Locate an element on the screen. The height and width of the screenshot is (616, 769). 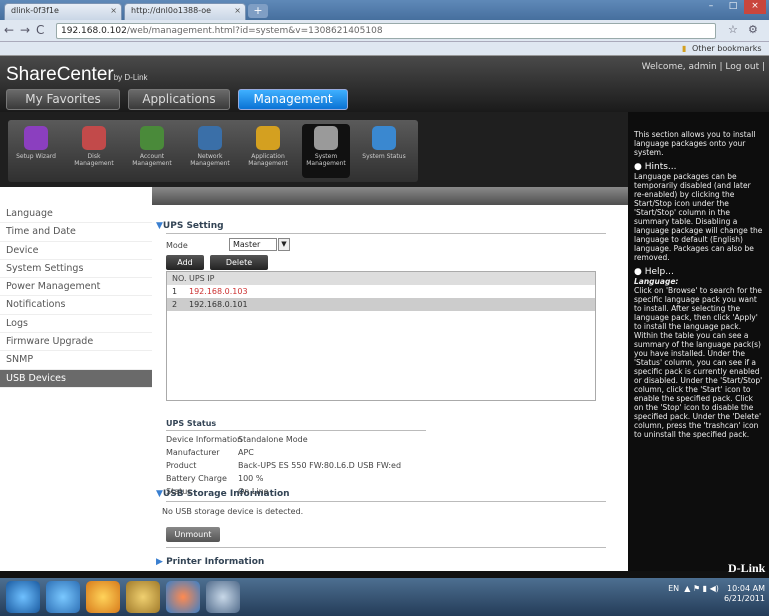
sidebar-item: Firmware Upgrade is located at coordinates (76, 342).